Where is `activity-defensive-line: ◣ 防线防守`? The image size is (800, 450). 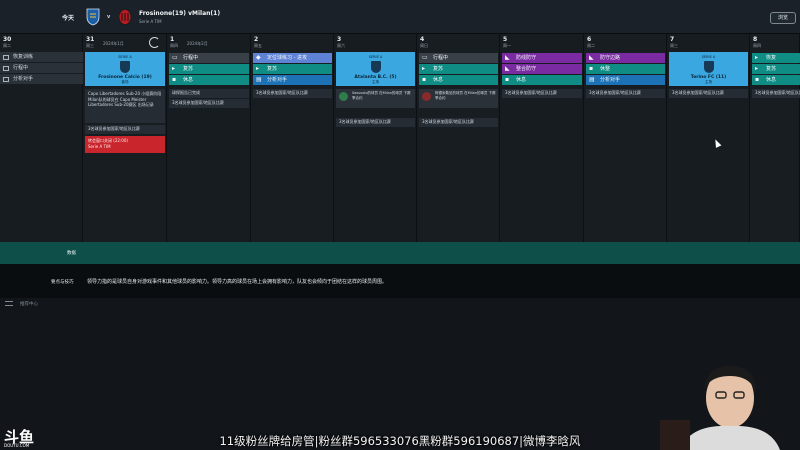
activity-defensive-line: ◣ 防线防守 is located at coordinates (542, 58).